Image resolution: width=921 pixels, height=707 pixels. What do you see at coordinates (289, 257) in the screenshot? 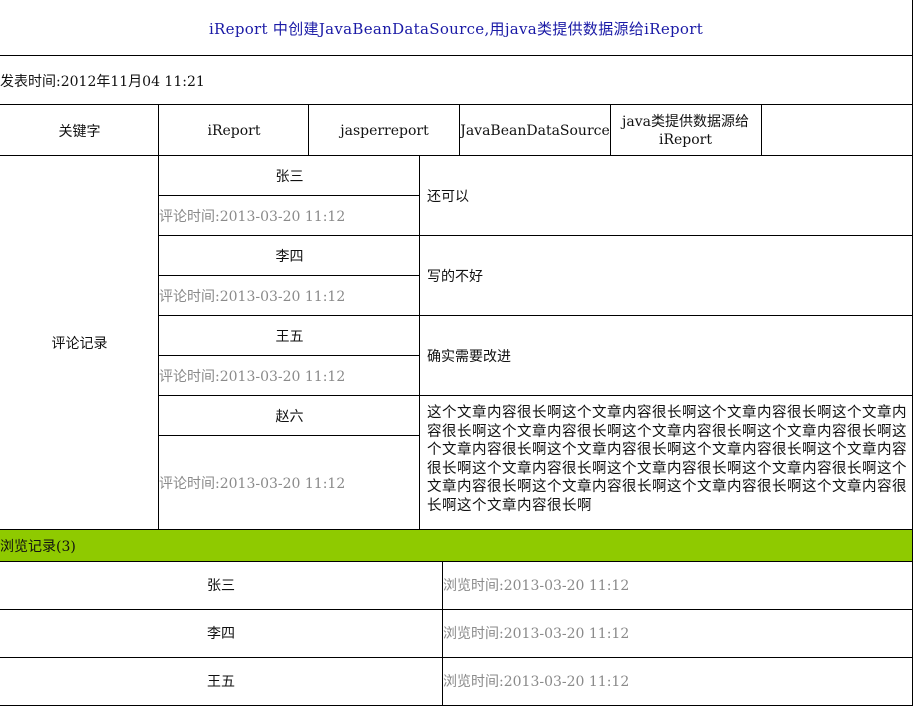
I see `comment-author: 李四` at bounding box center [289, 257].